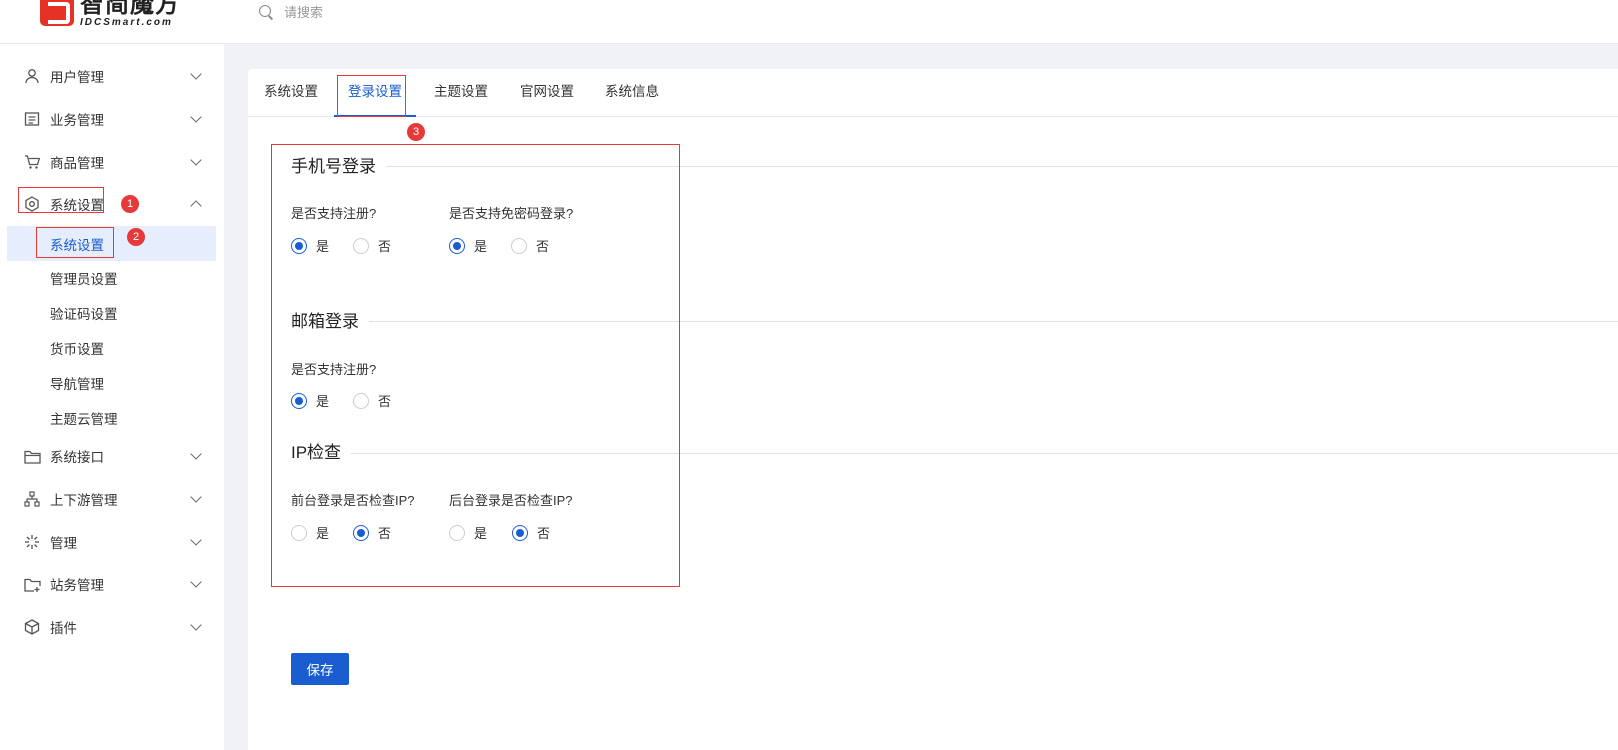 This screenshot has width=1618, height=750. Describe the element at coordinates (136, 237) in the screenshot. I see `annotation-badge-2: 2` at that location.